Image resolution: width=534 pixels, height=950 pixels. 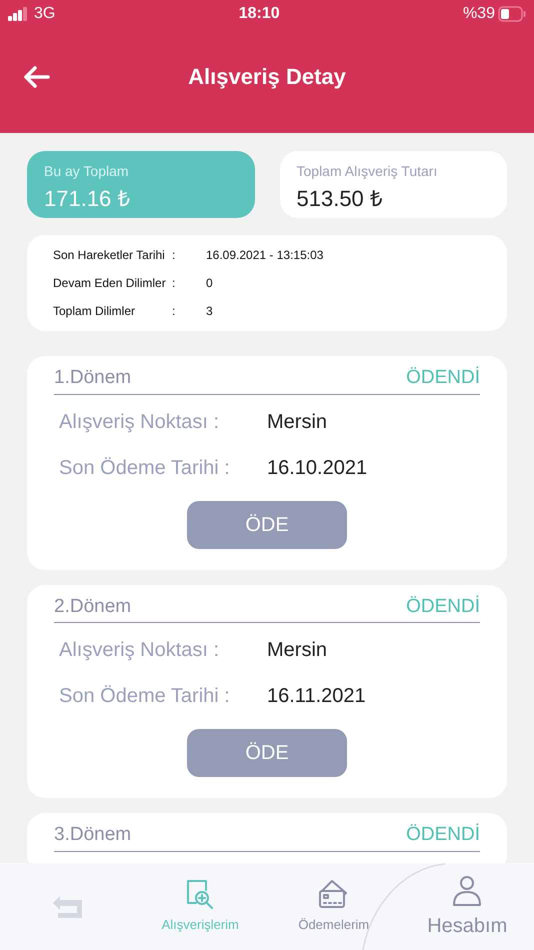 I want to click on info-value: 16.09.2021 - 13:15:03, so click(x=265, y=255).